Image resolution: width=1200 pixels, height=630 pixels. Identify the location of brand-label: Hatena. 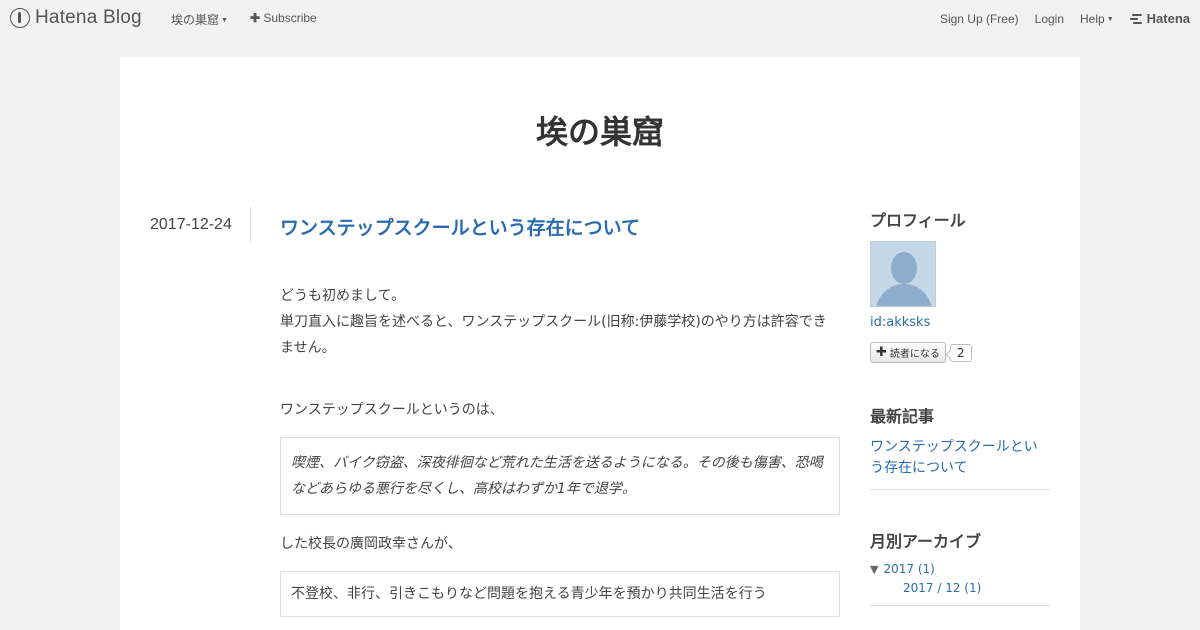
(1168, 18).